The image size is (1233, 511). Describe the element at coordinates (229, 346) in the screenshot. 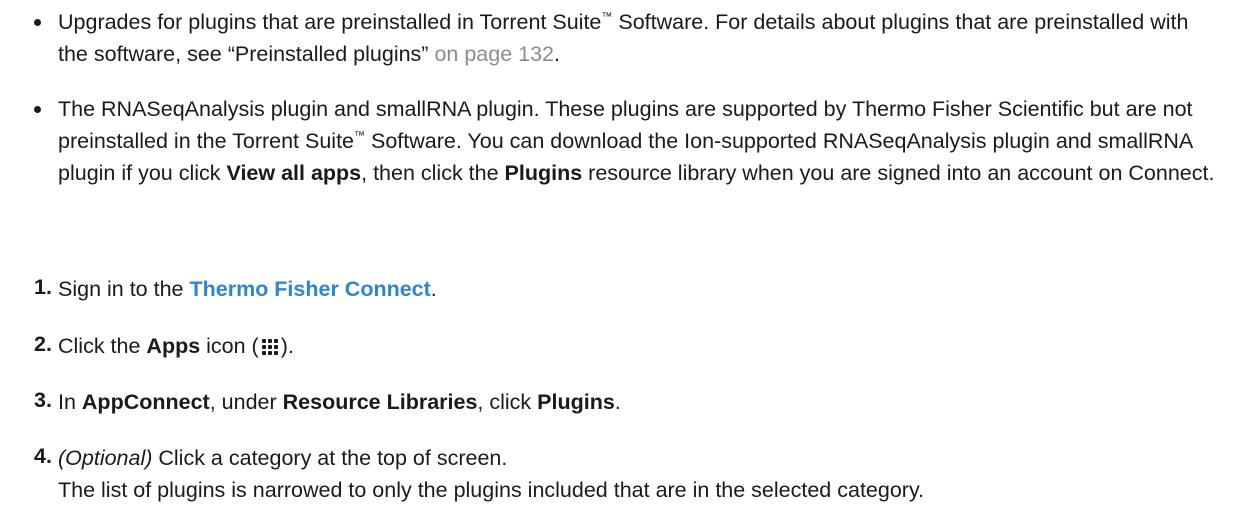

I see `text-span: icon (` at that location.